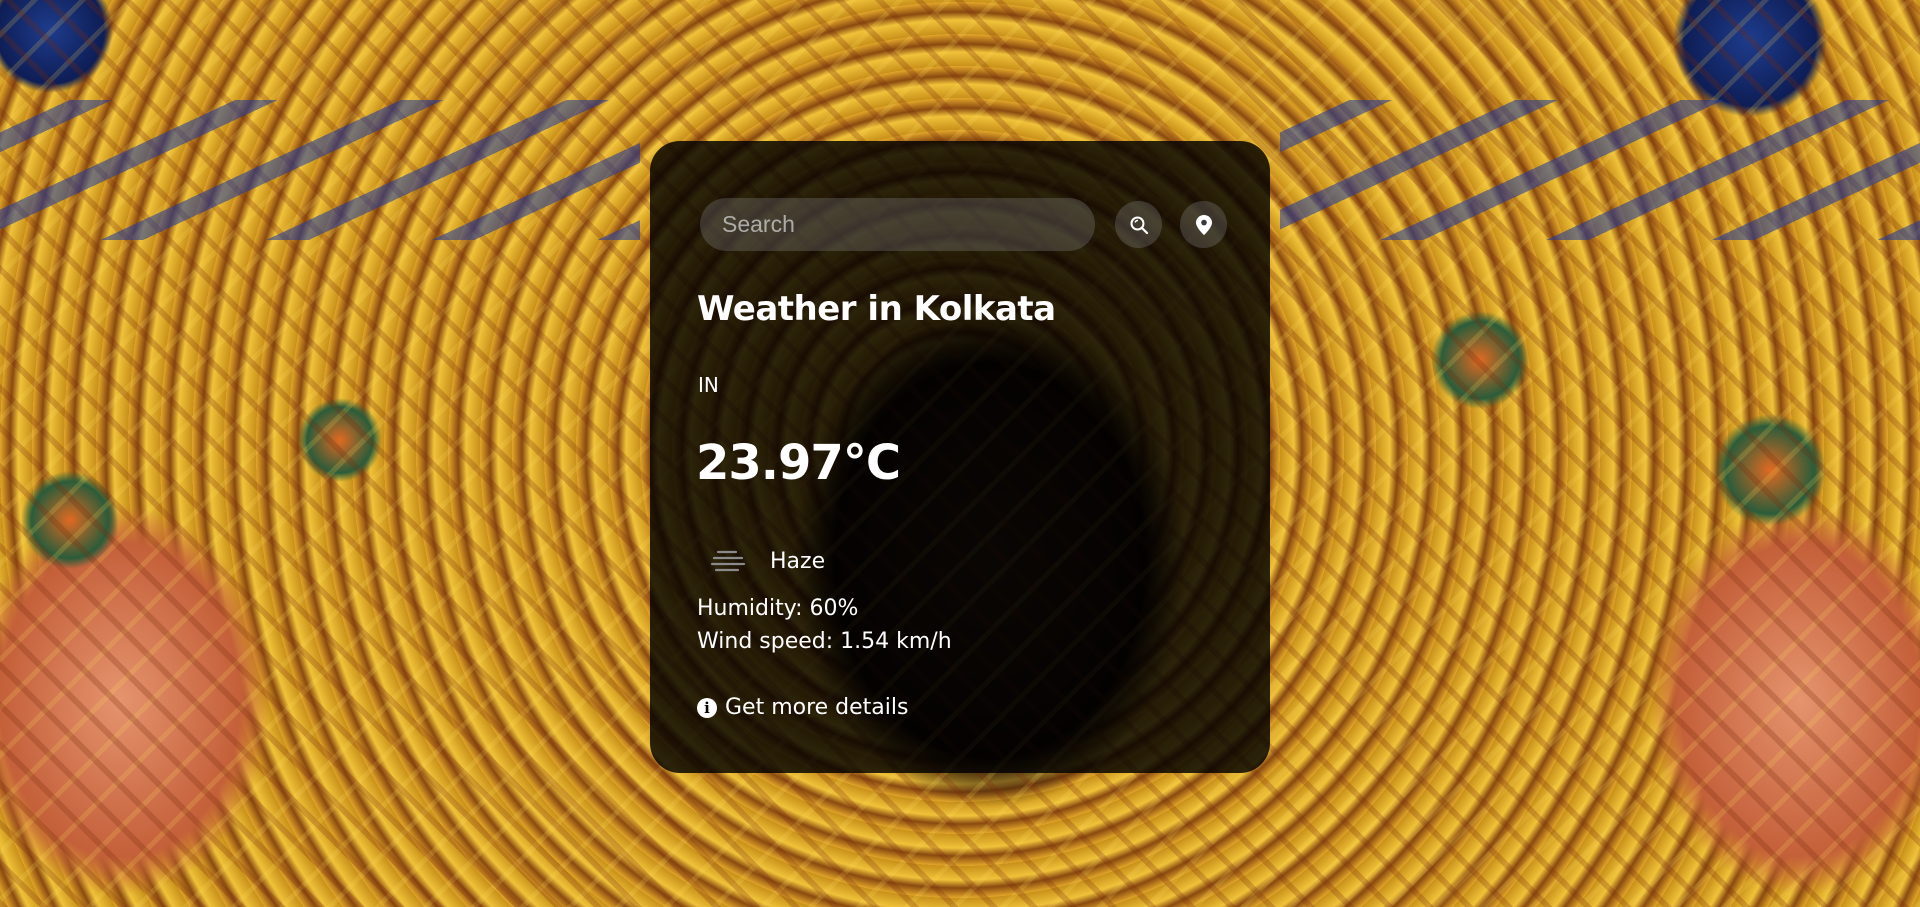 This screenshot has width=1920, height=907. Describe the element at coordinates (320, 170) in the screenshot. I see `background-decoration-left` at that location.